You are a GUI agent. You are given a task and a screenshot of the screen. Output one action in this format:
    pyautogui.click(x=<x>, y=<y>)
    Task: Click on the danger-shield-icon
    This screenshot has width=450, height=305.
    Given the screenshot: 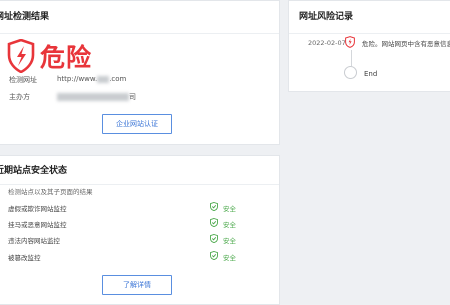 What is the action you would take?
    pyautogui.click(x=21, y=56)
    